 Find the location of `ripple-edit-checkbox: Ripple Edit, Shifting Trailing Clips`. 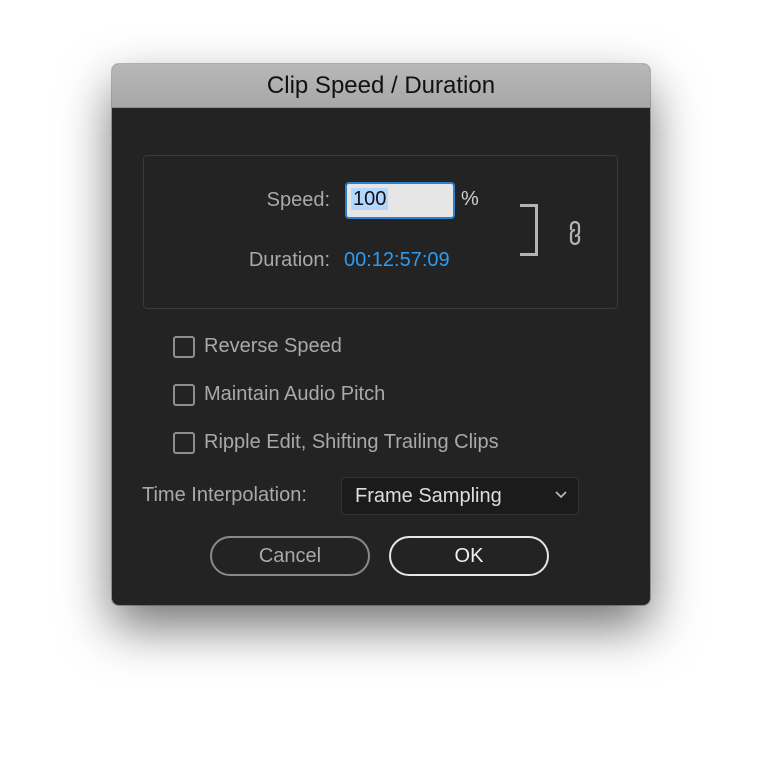

ripple-edit-checkbox: Ripple Edit, Shifting Trailing Clips is located at coordinates (336, 442).